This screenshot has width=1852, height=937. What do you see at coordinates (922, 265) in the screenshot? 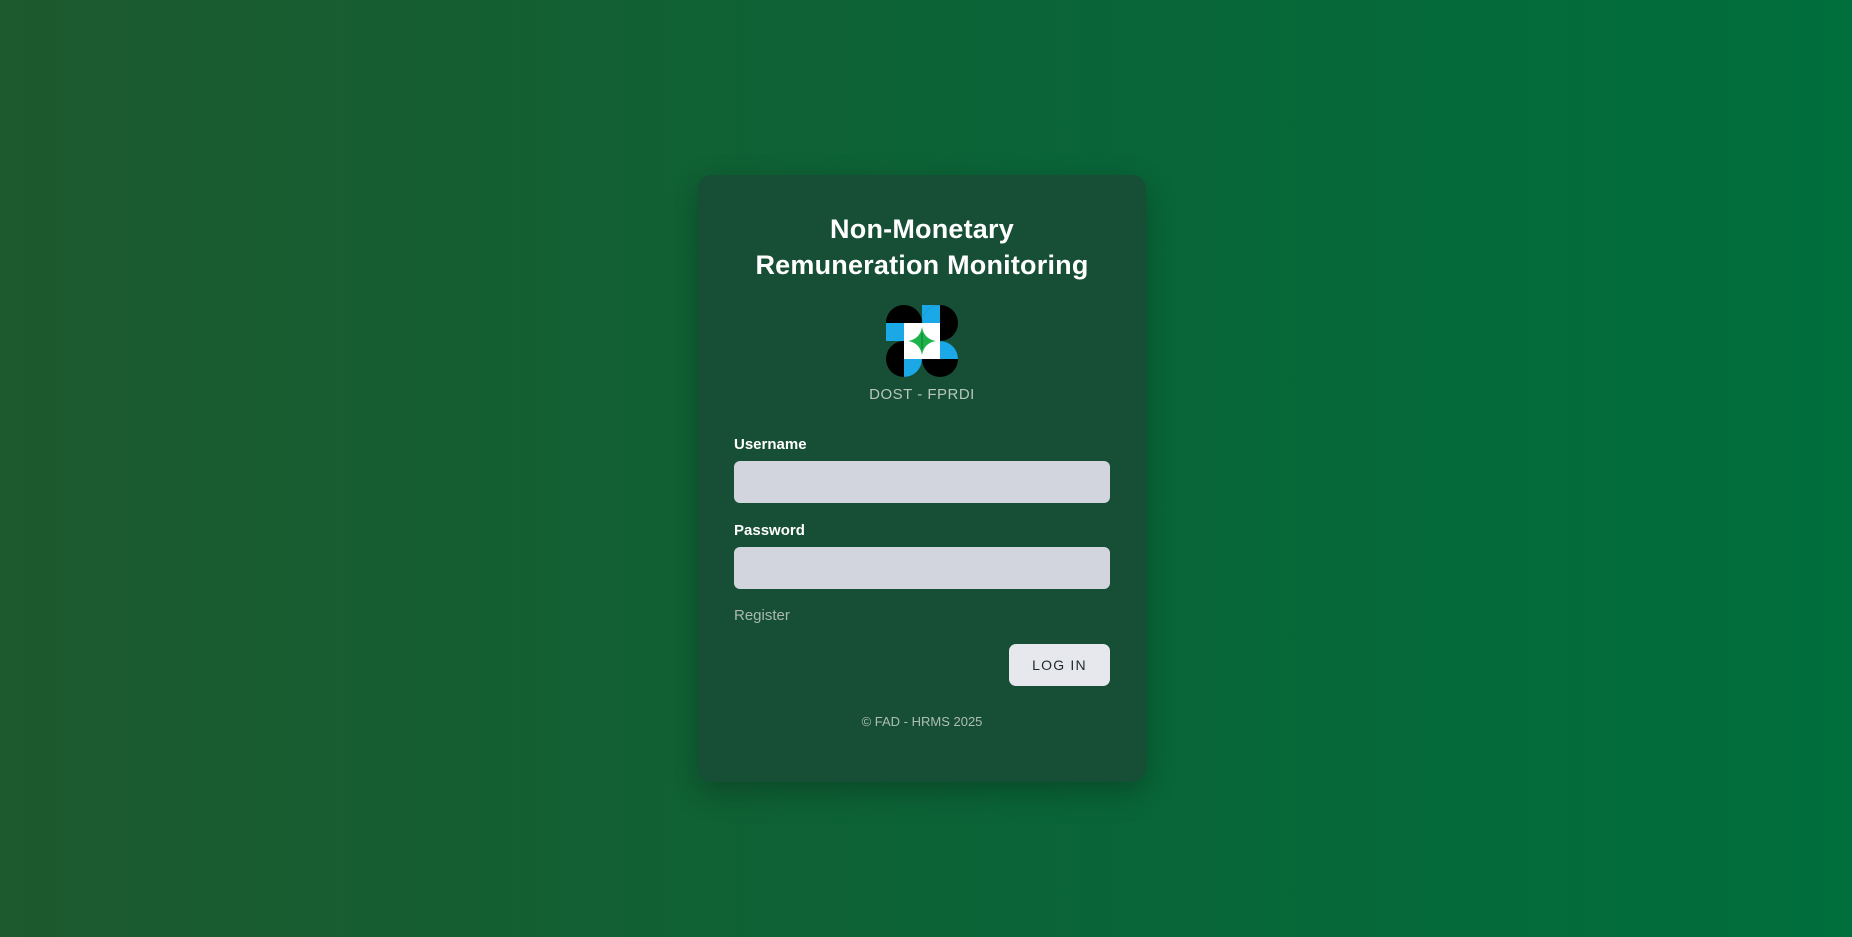
I see `title-line-2: Remuneration Monitoring` at bounding box center [922, 265].